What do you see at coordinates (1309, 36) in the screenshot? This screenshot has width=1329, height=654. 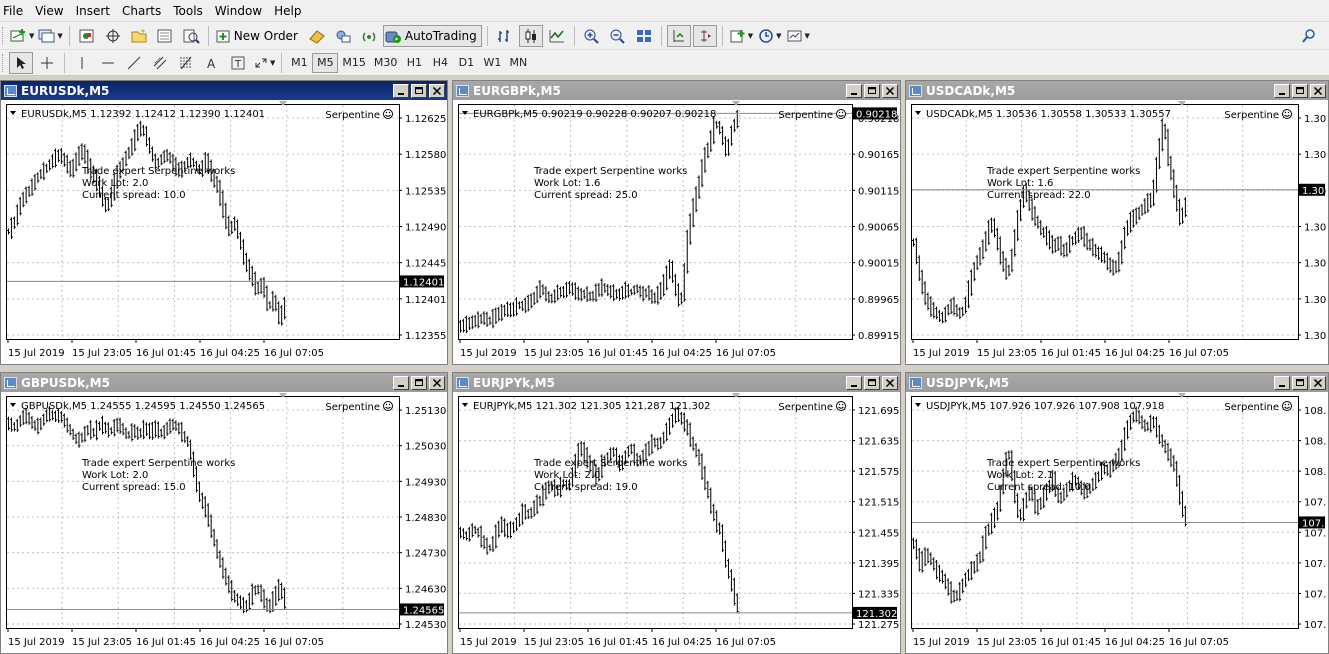 I see `search-button` at bounding box center [1309, 36].